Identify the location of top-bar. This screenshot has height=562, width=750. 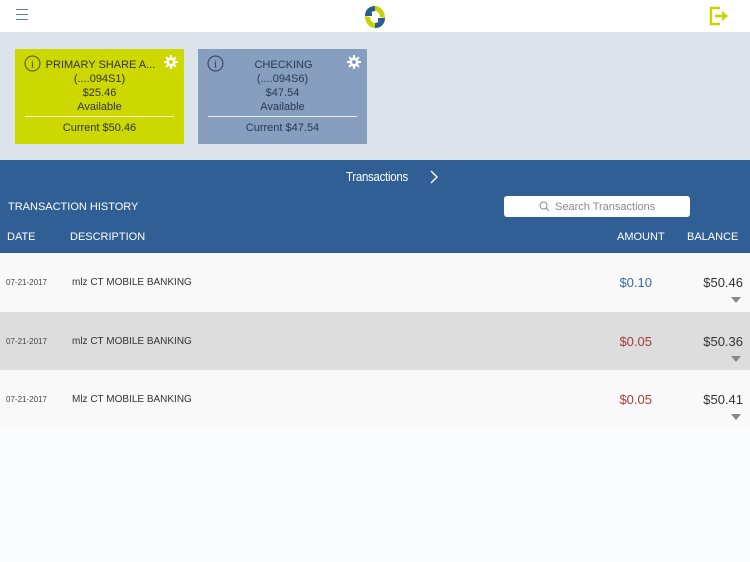
(375, 16).